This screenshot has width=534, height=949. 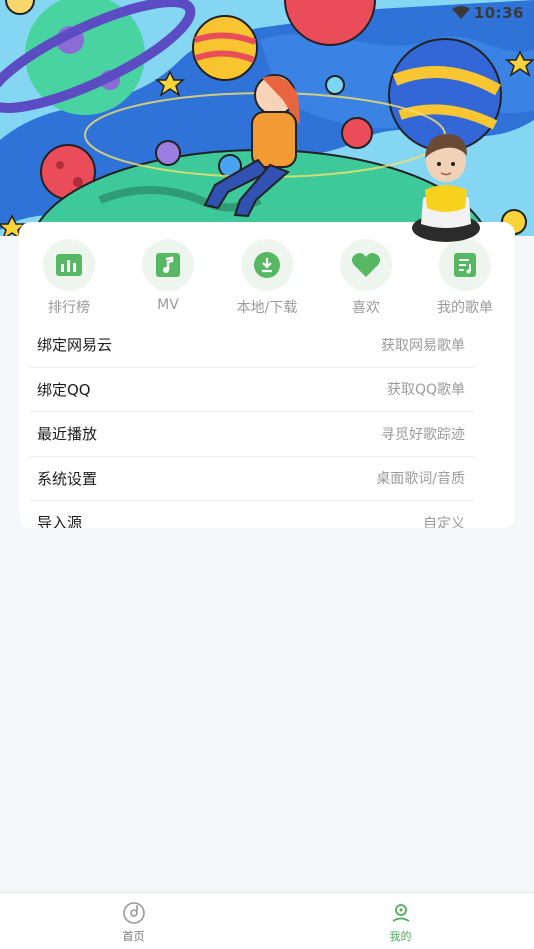 What do you see at coordinates (400, 936) in the screenshot?
I see `tab-label: 我的` at bounding box center [400, 936].